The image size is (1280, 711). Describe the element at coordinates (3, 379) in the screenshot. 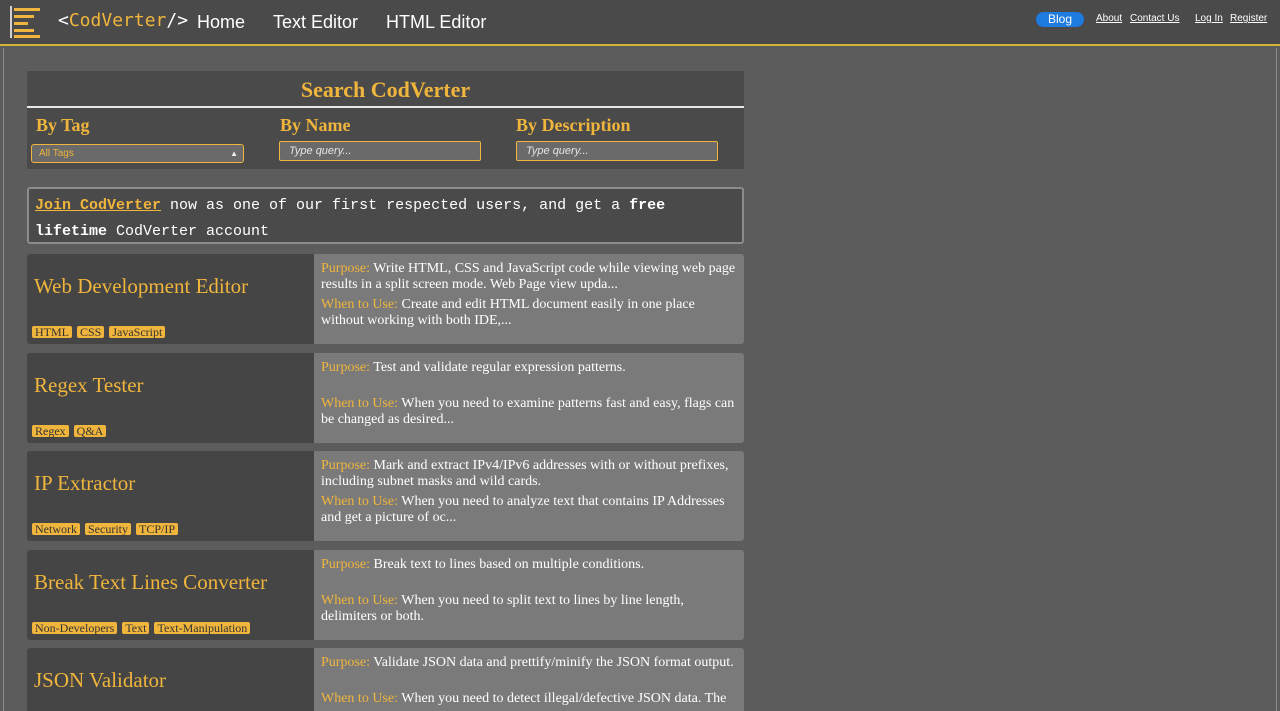

I see `page-border-left` at that location.